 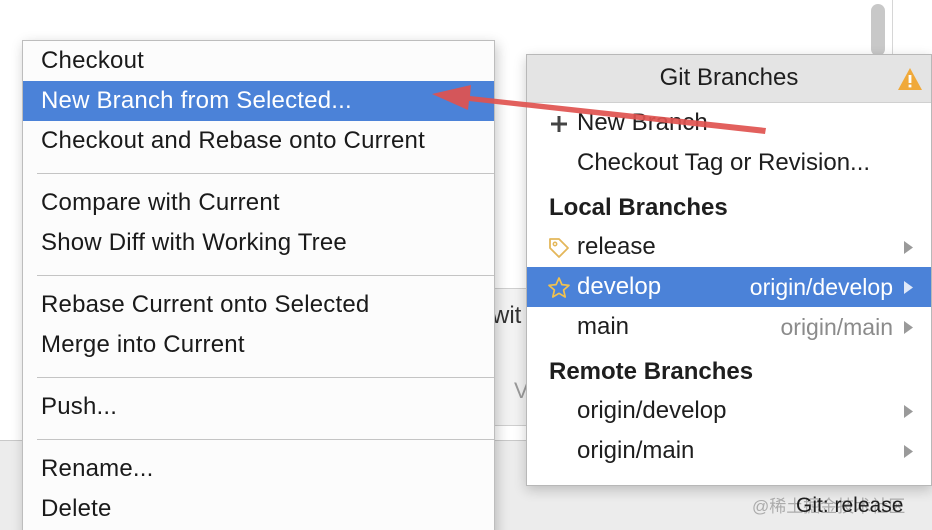 I want to click on branch-name: origin/main, so click(x=636, y=450).